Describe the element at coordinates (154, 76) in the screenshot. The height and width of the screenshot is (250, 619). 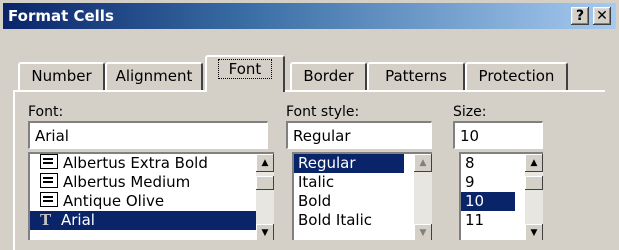
I see `tab-alignment: Alignment` at that location.